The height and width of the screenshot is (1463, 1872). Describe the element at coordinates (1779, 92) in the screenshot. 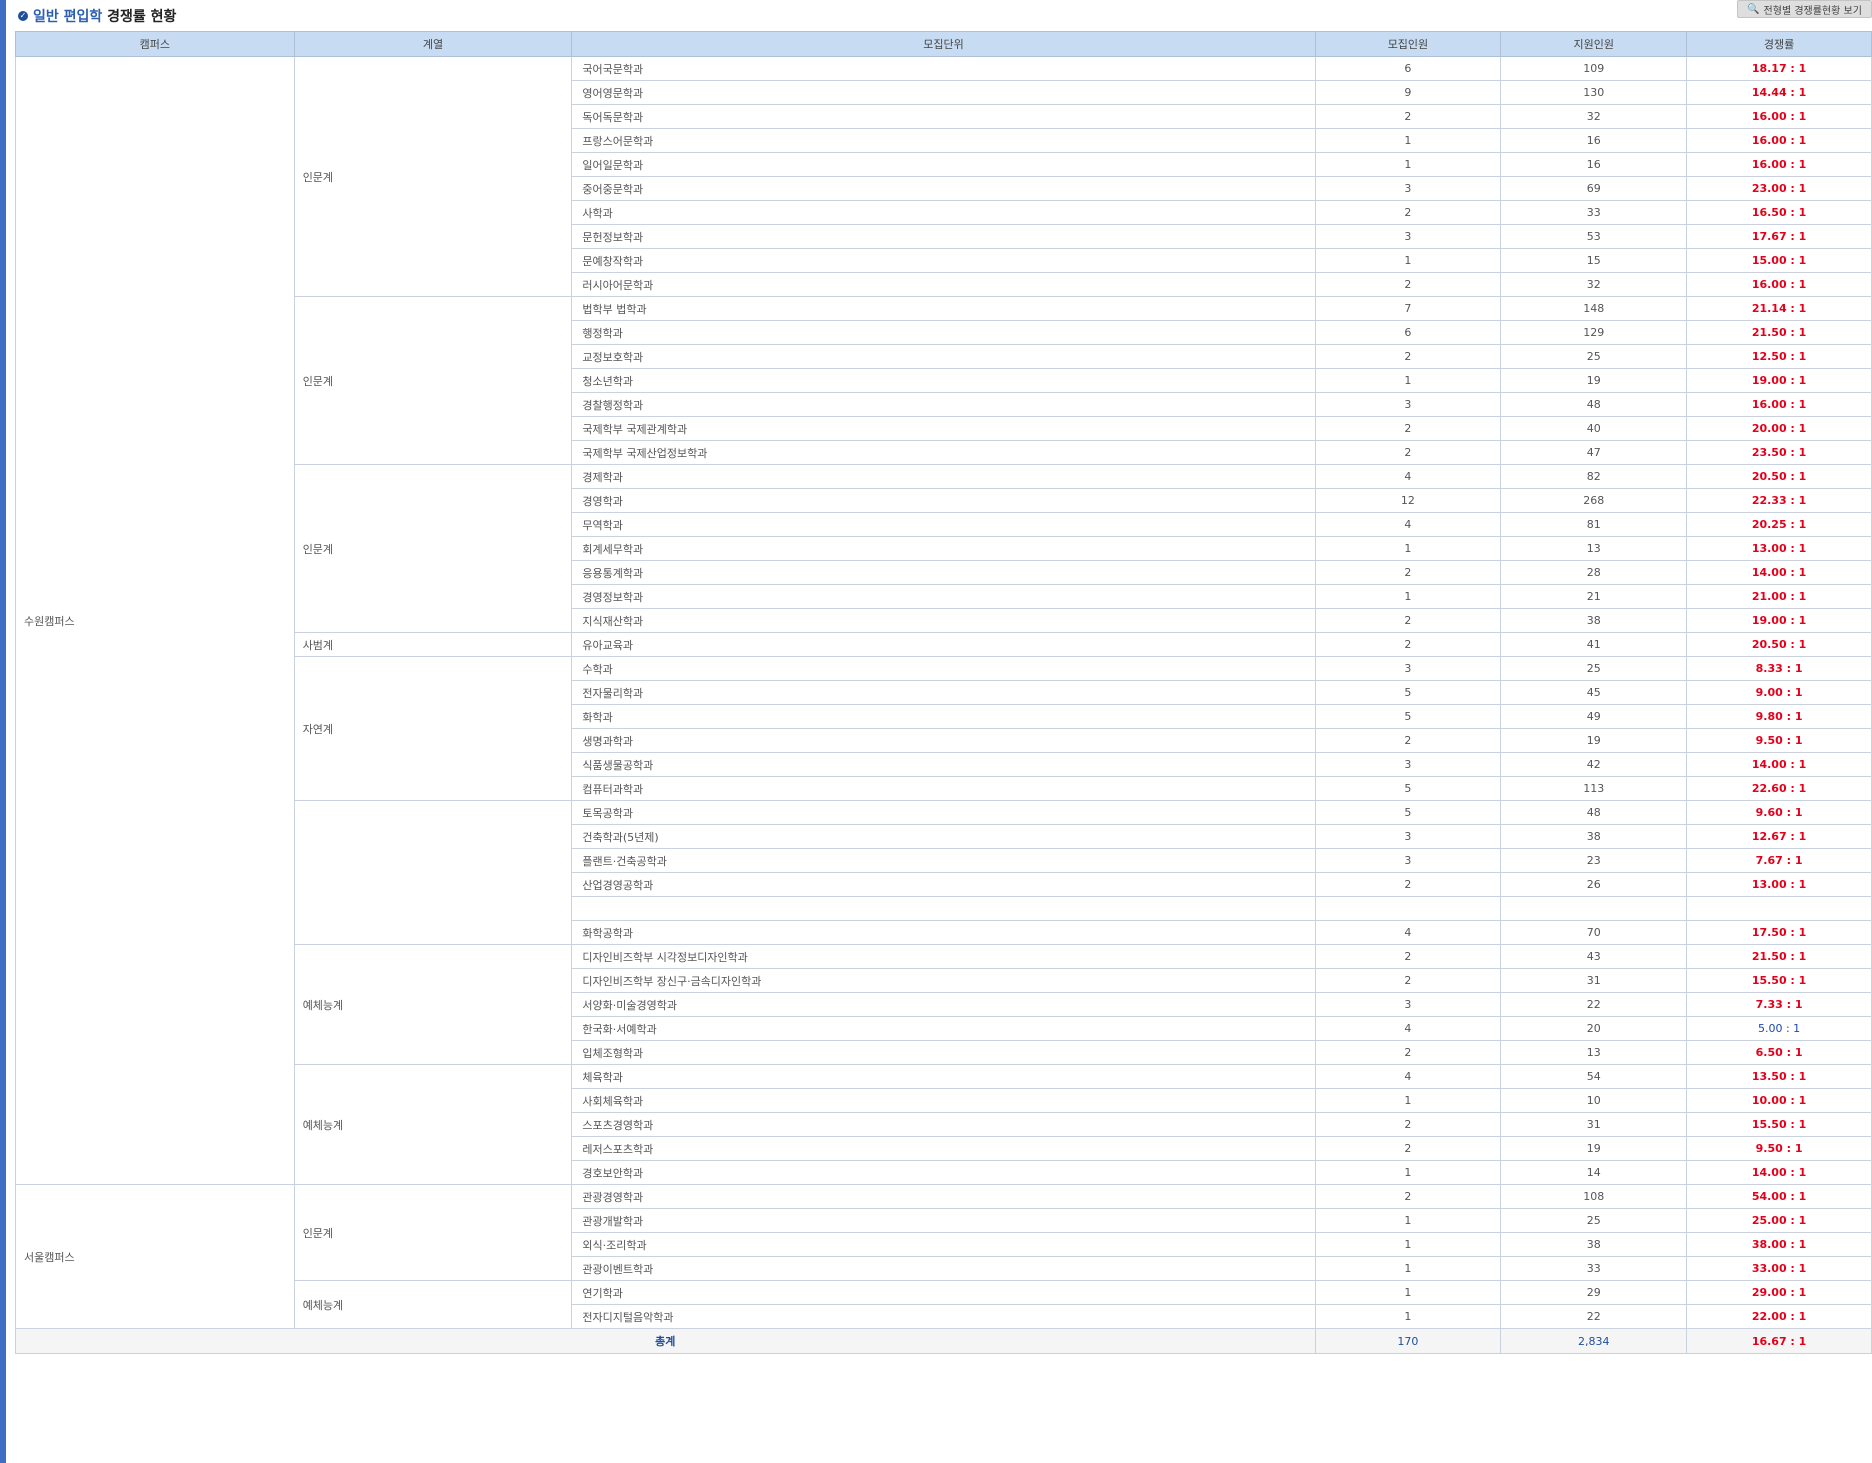

I see `rate-cell: 14.44 : 1` at that location.